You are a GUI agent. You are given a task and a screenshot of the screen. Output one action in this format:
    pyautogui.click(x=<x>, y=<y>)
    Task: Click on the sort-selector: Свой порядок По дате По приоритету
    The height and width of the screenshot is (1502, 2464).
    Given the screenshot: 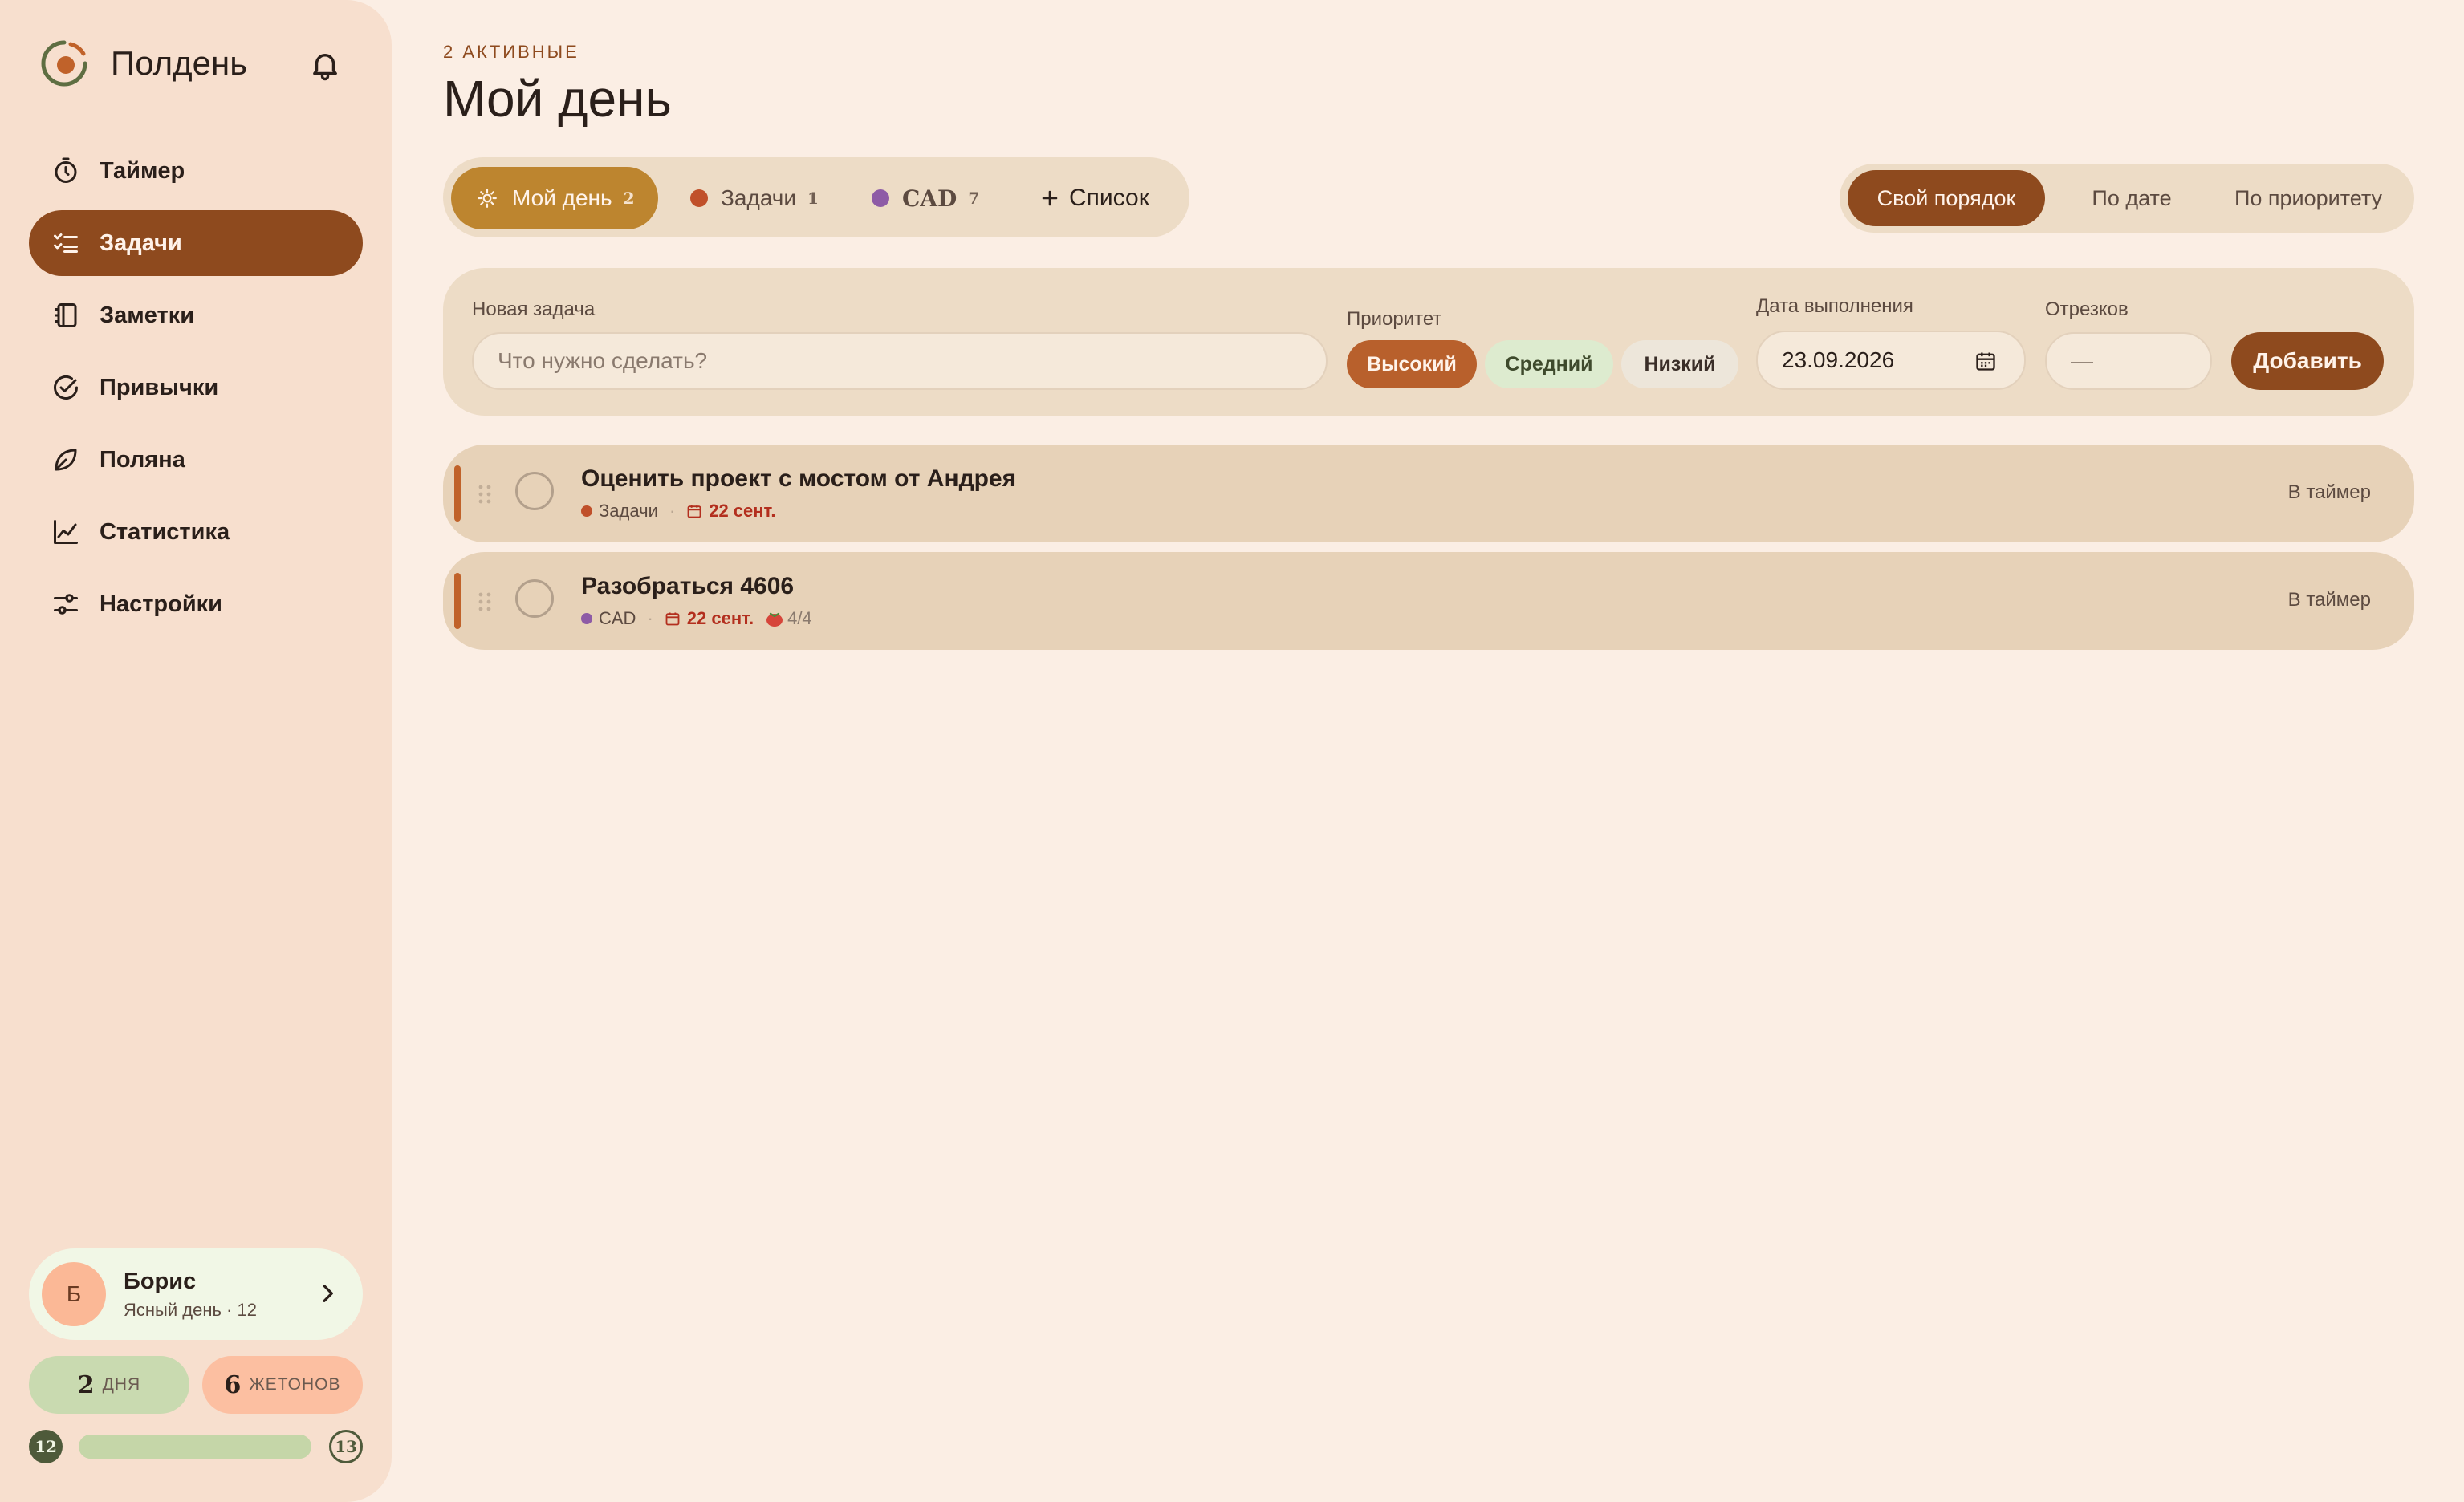 What is the action you would take?
    pyautogui.click(x=2127, y=198)
    